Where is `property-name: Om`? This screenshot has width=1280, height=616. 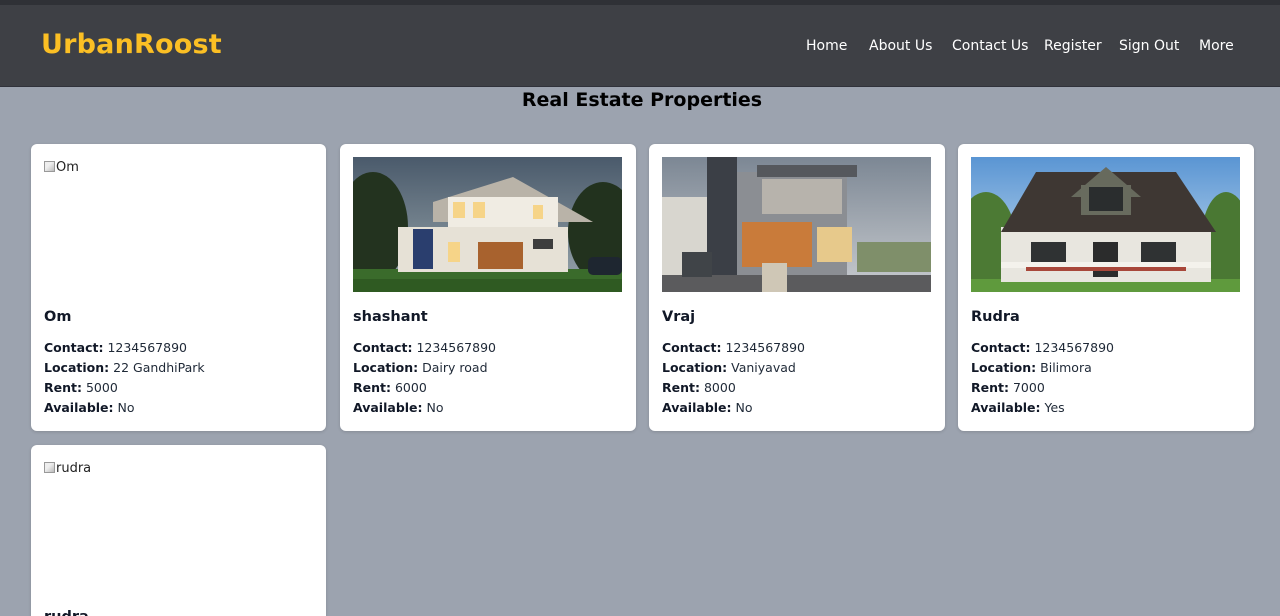 property-name: Om is located at coordinates (58, 317).